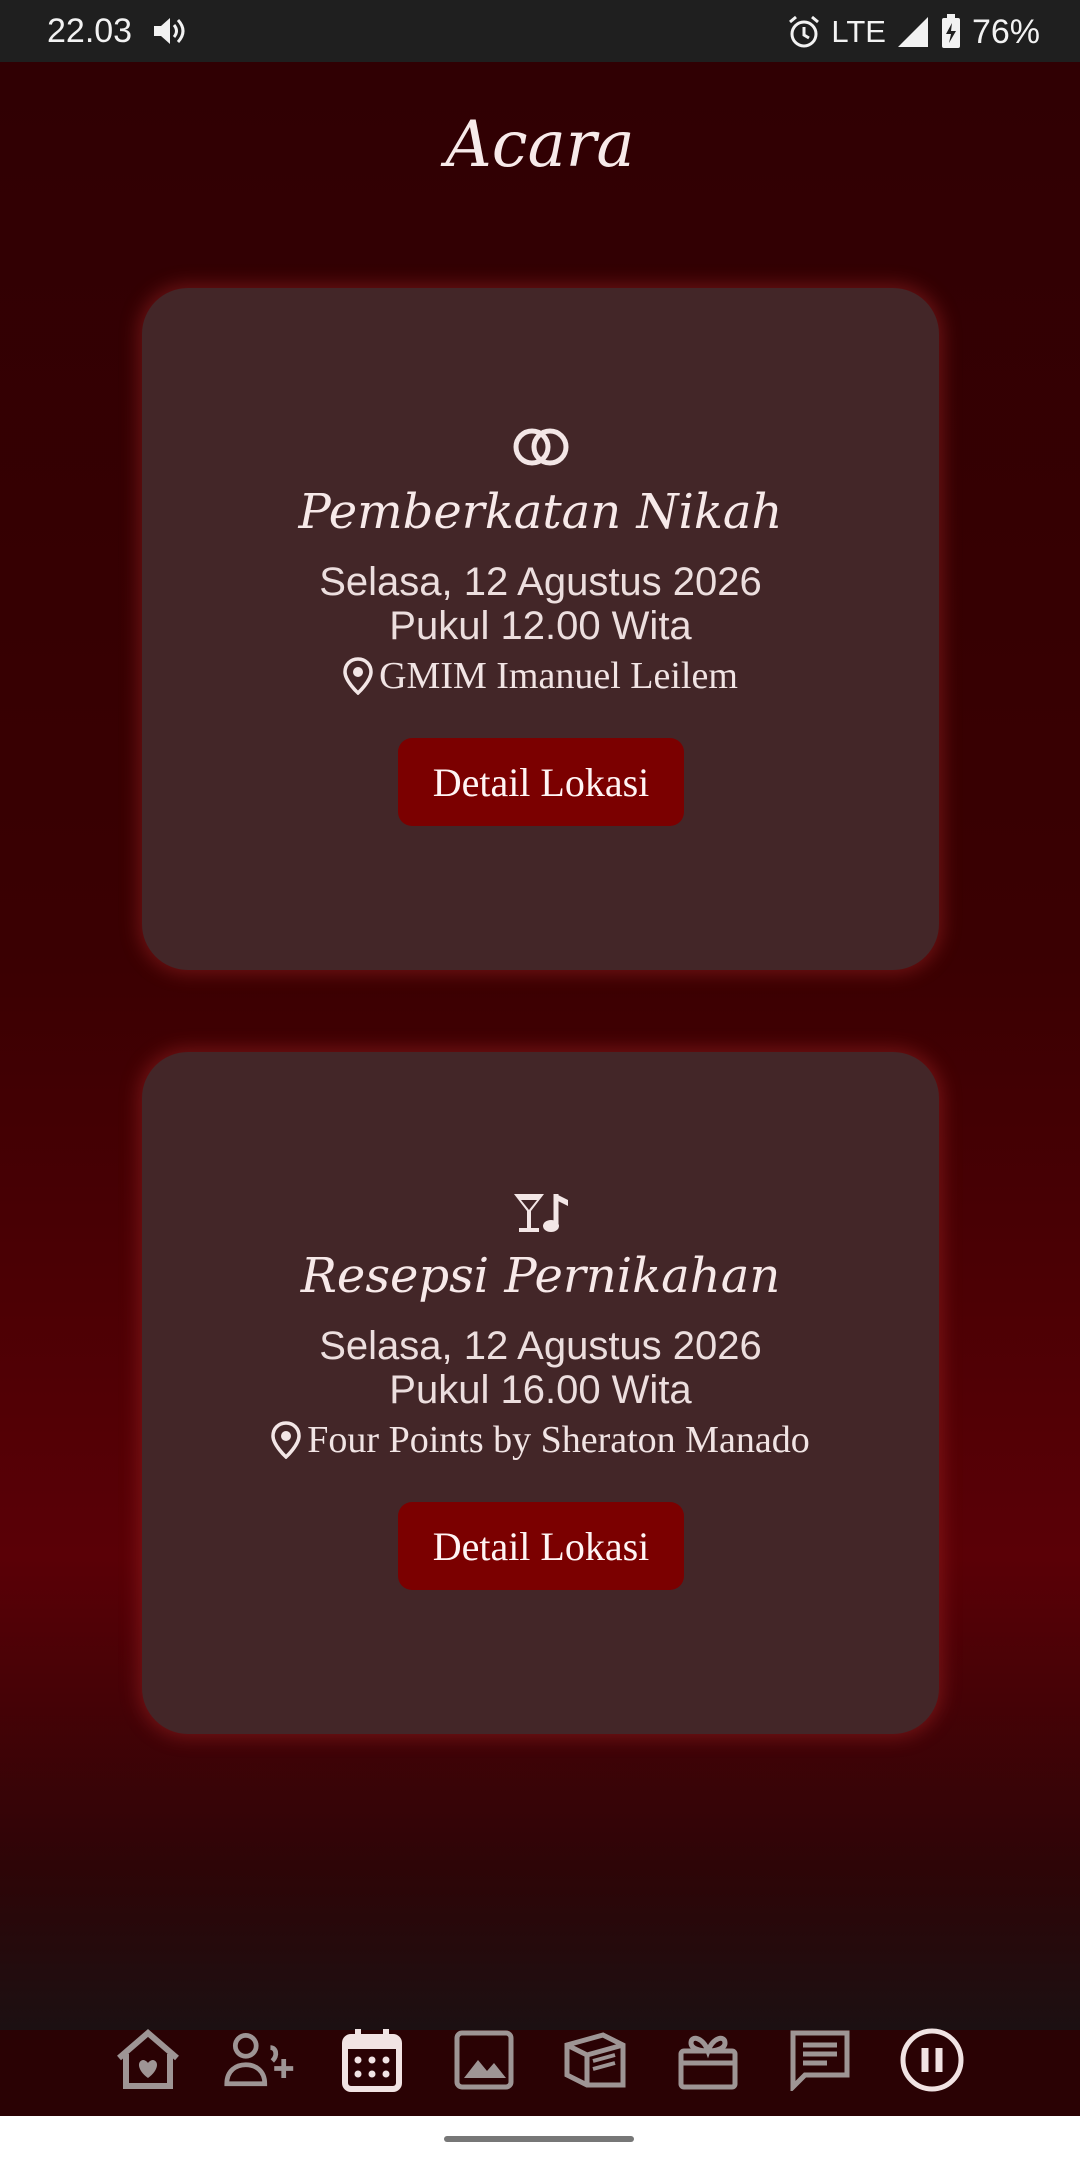 The image size is (1080, 2160). I want to click on alarm-icon, so click(804, 31).